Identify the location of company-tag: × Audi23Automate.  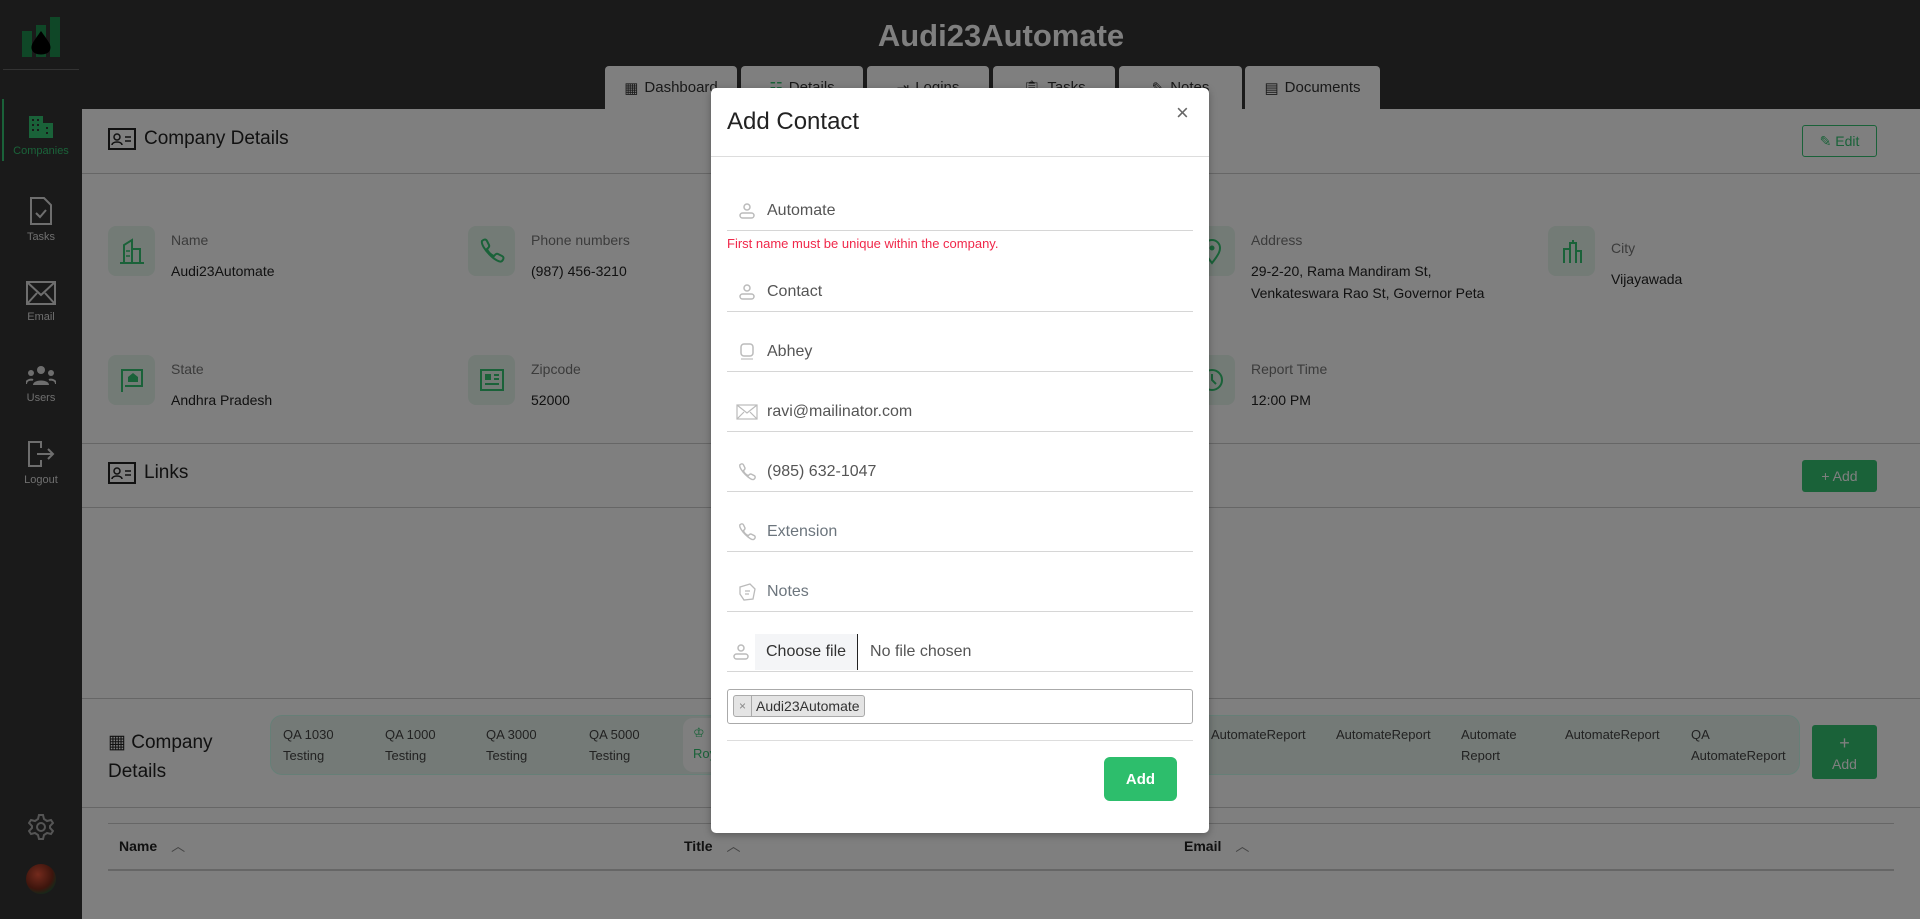
(799, 706).